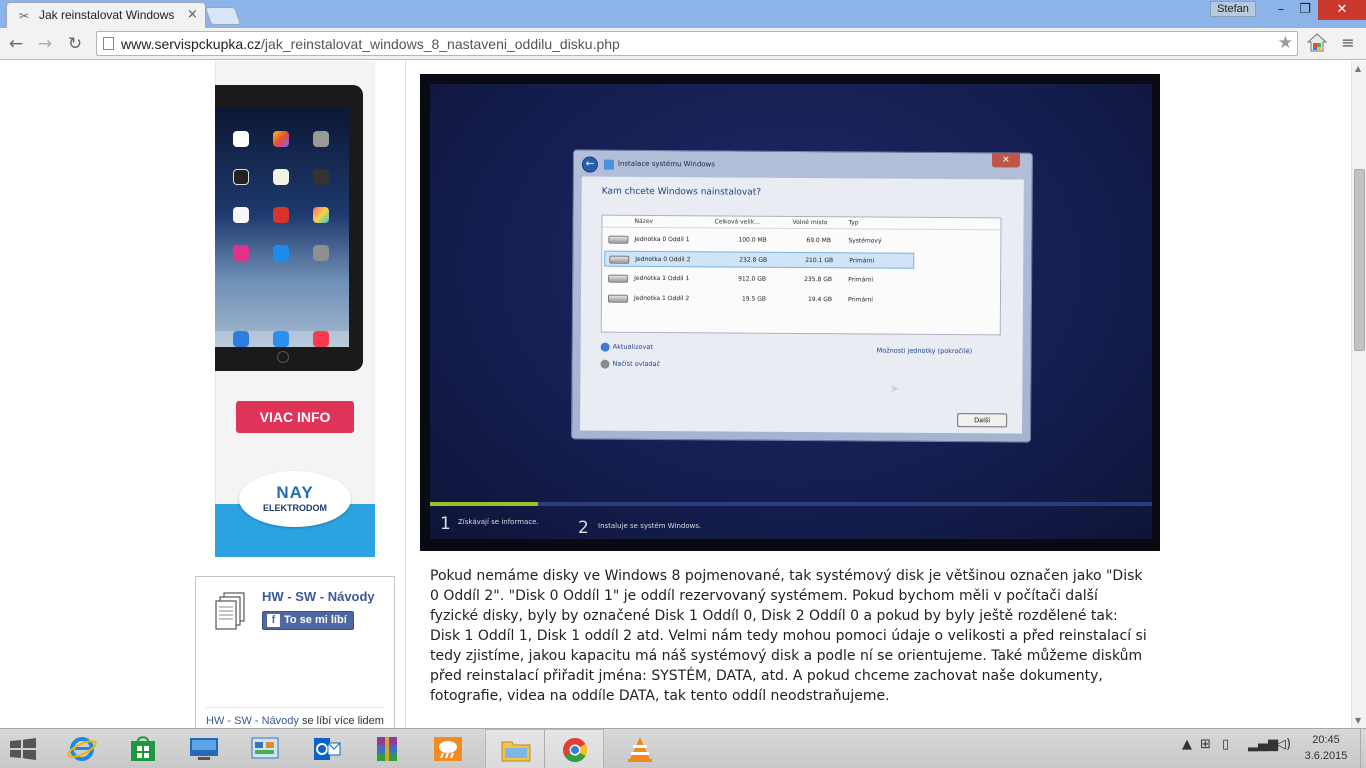 This screenshot has width=1366, height=768. Describe the element at coordinates (265, 748) in the screenshot. I see `taskbar-control-panel` at that location.